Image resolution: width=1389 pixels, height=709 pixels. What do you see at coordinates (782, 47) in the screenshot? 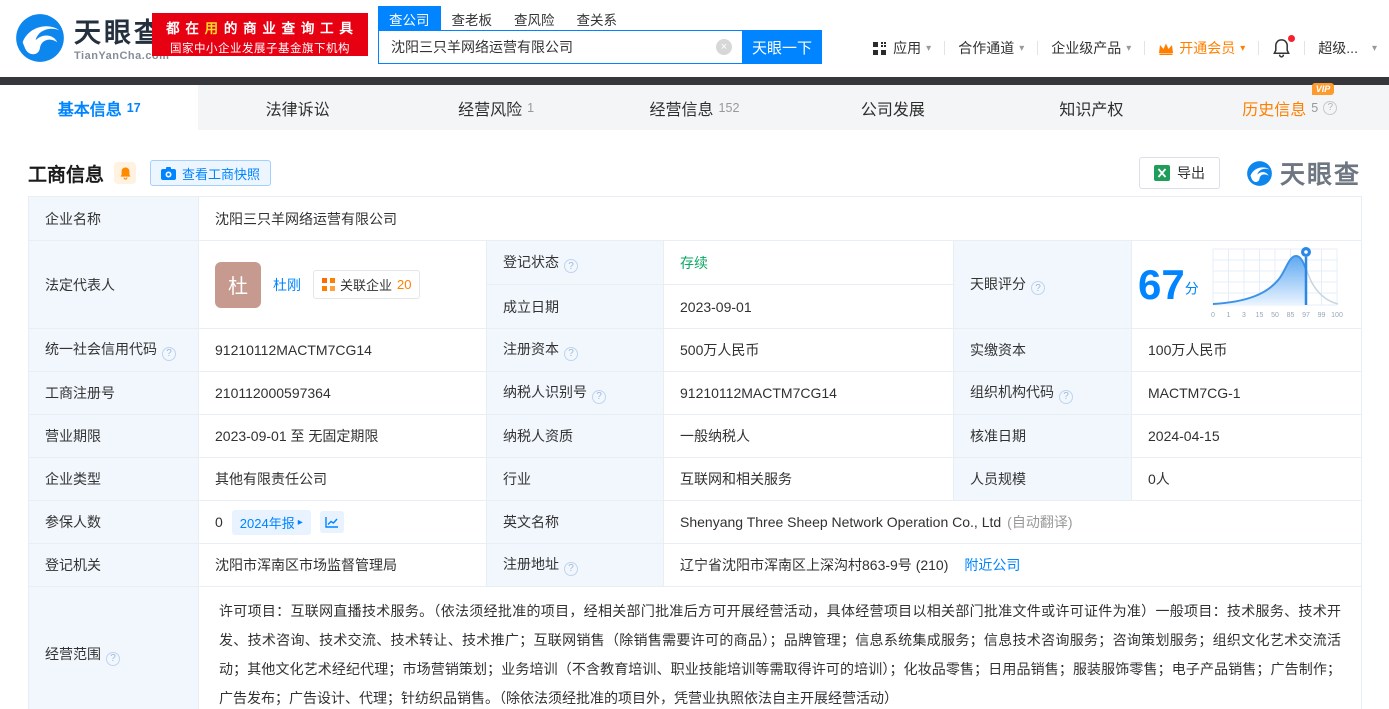
I see `search-button: 天眼一下` at bounding box center [782, 47].